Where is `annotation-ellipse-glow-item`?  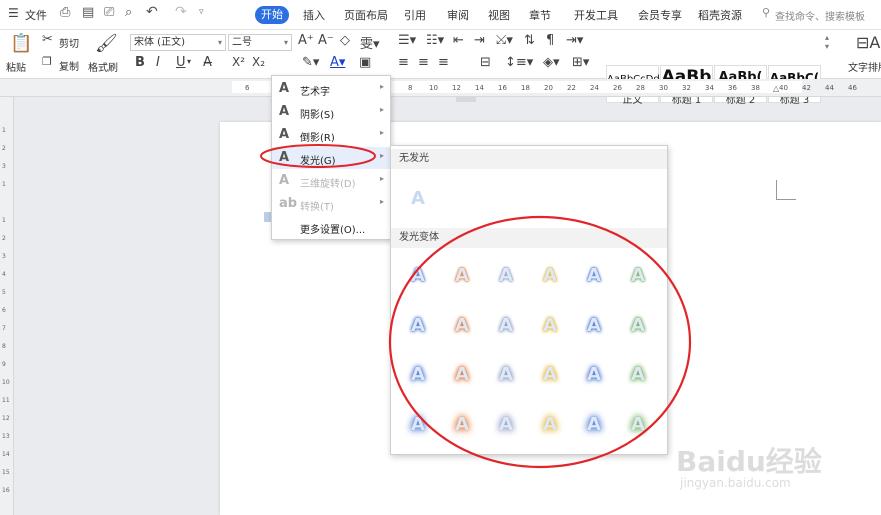
annotation-ellipse-glow-item is located at coordinates (318, 156).